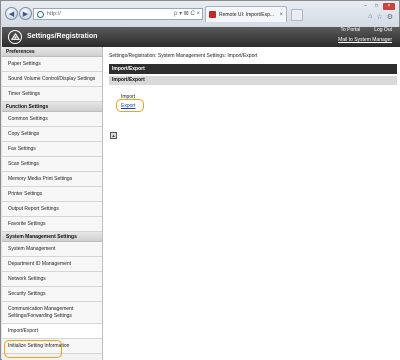 The image size is (400, 360). I want to click on sidebar-section-preferences: Preferences, so click(52, 52).